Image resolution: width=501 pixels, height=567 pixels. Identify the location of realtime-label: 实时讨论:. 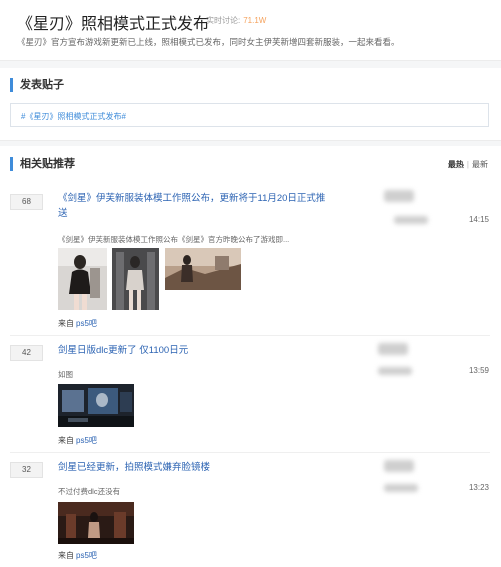
(223, 20).